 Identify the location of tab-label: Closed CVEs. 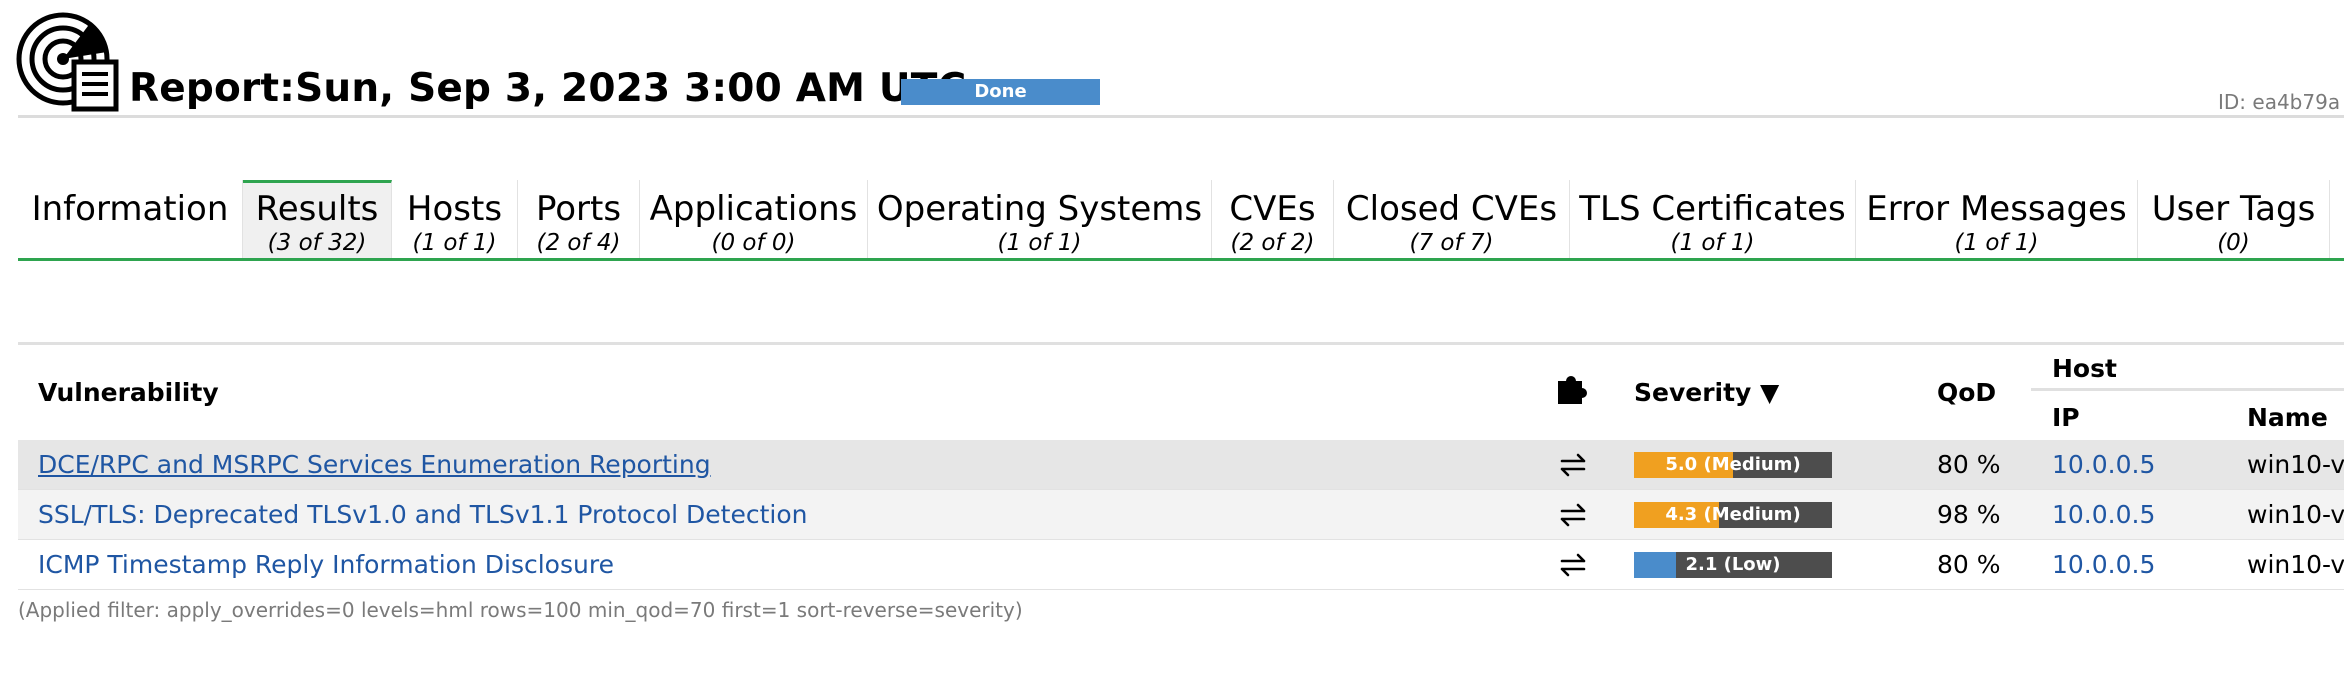
(1451, 209).